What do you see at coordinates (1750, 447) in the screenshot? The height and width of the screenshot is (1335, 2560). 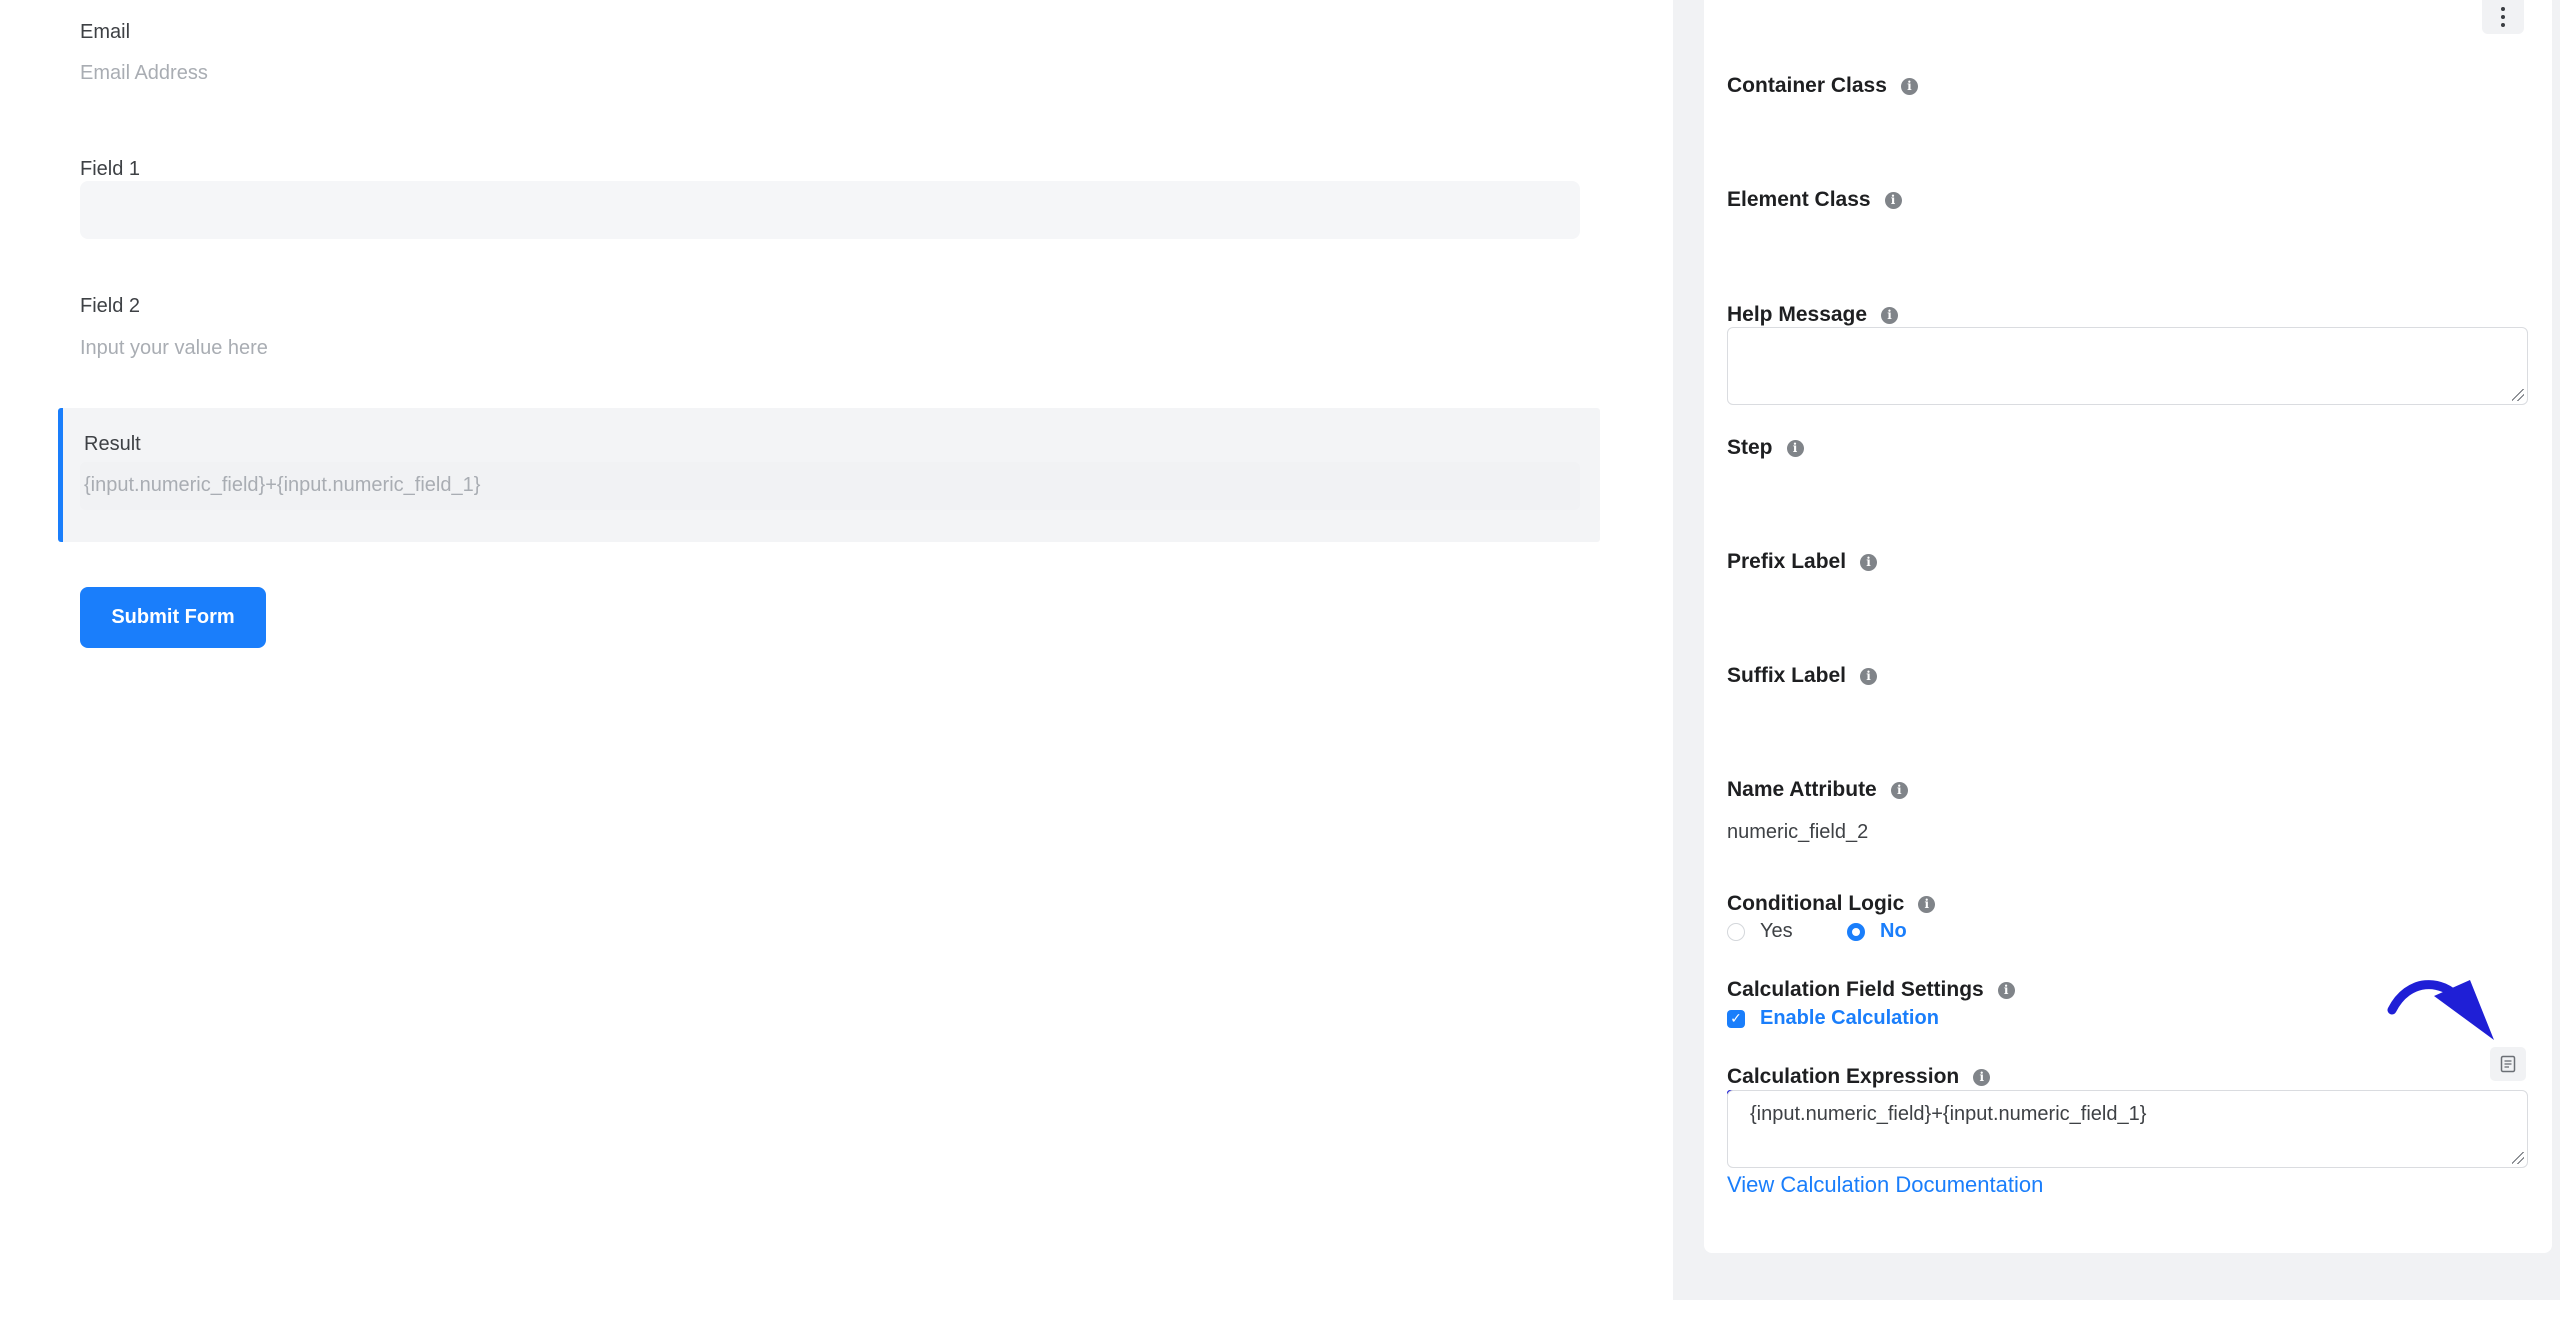 I see `step-text: Step` at bounding box center [1750, 447].